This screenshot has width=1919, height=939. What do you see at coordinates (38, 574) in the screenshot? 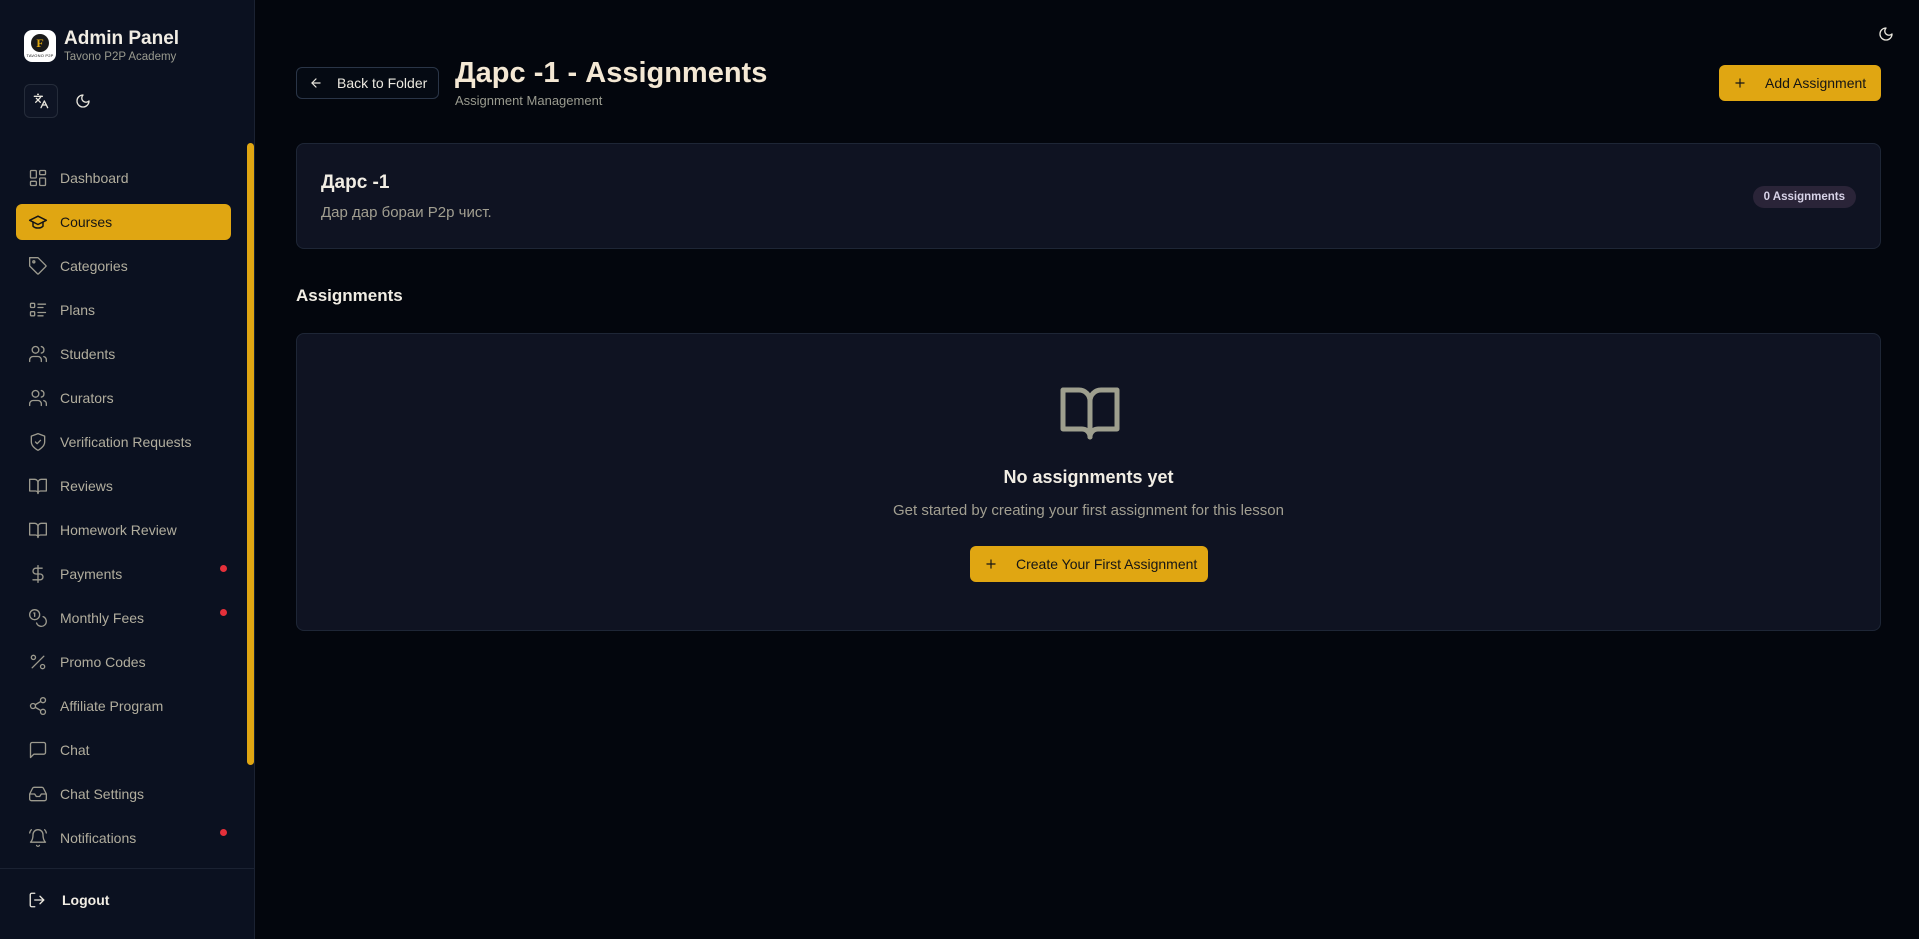
I see `dollar-icon` at bounding box center [38, 574].